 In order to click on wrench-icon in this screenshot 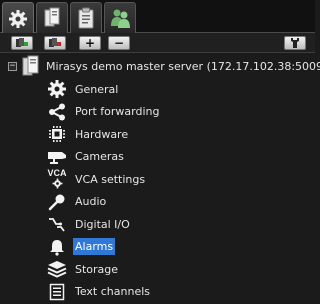, I will do `click(295, 43)`.